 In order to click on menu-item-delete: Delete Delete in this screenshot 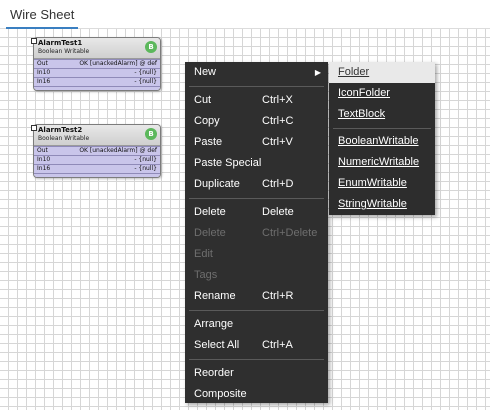, I will do `click(256, 212)`.